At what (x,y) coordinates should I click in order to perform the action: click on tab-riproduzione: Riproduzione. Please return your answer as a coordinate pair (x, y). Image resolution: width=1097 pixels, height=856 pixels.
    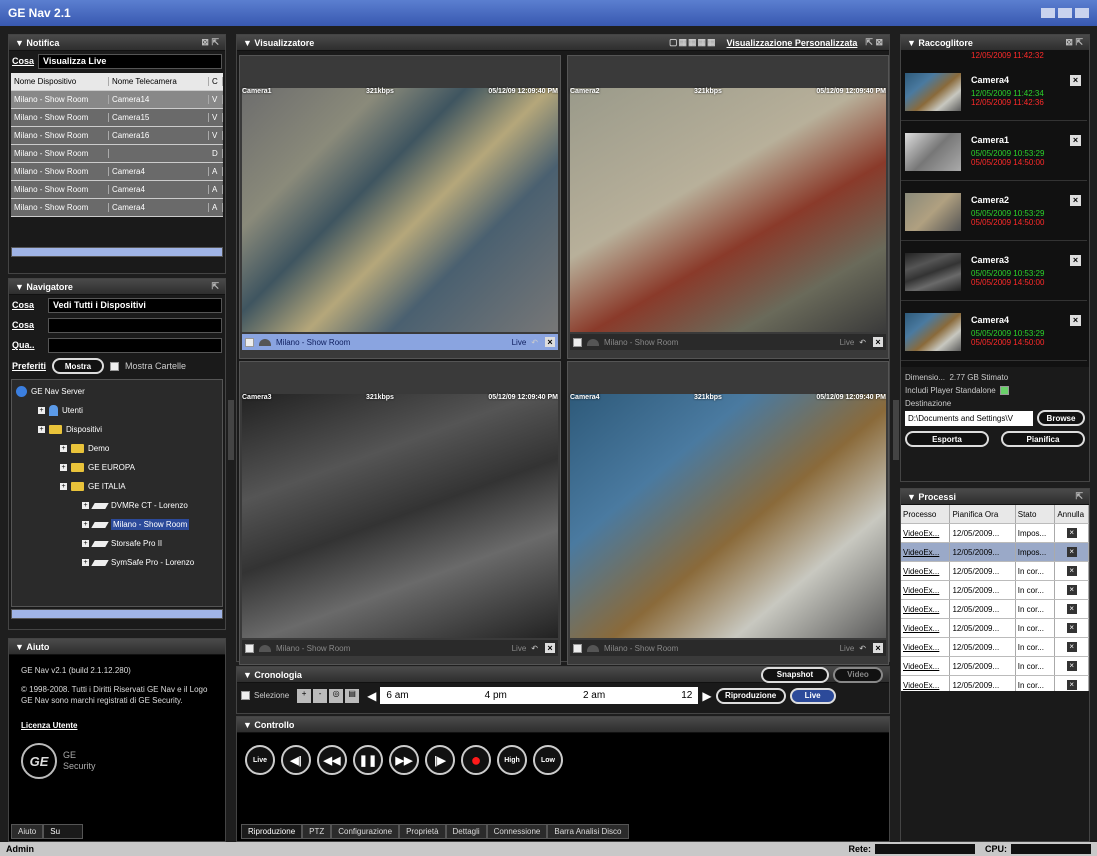
    Looking at the image, I should click on (272, 831).